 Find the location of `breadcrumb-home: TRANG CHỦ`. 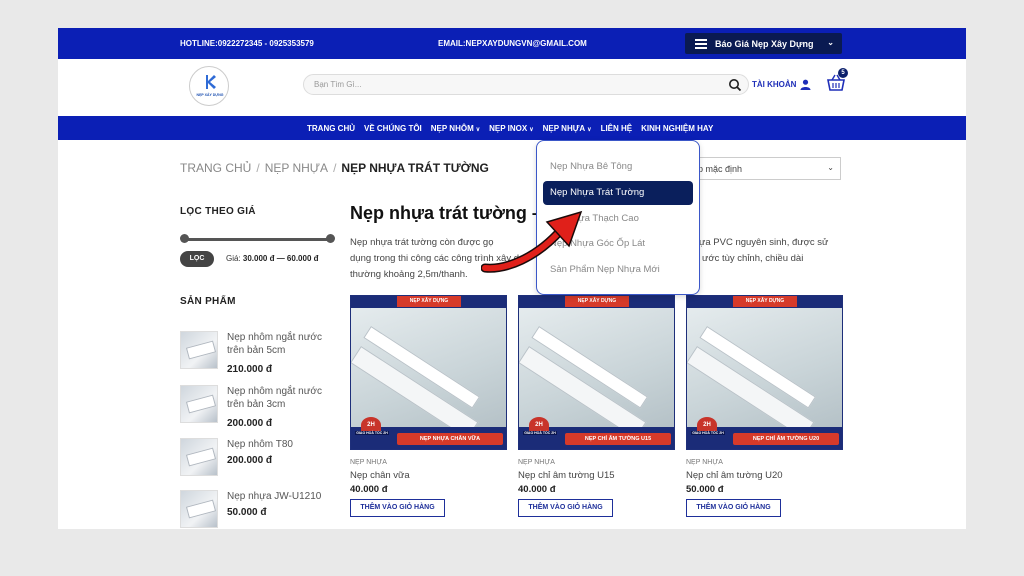

breadcrumb-home: TRANG CHỦ is located at coordinates (215, 168).